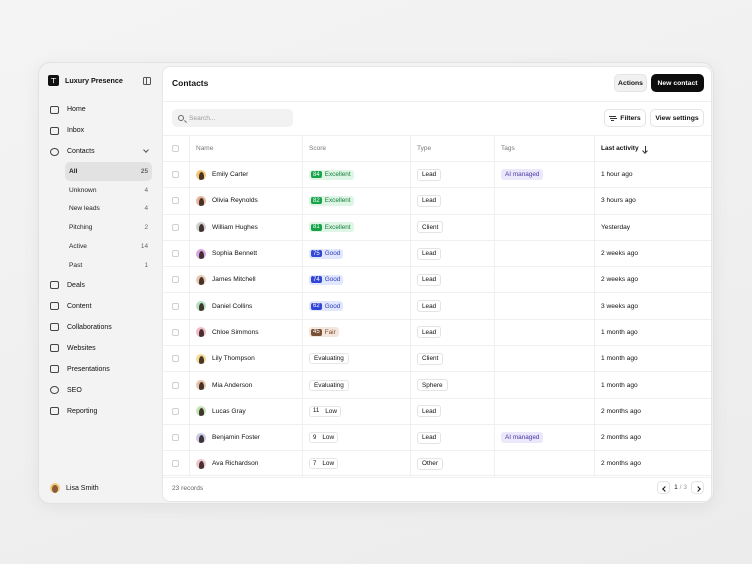  What do you see at coordinates (437, 280) in the screenshot?
I see `table-row: James Mitchell 74 Good Lead 2 weeks ago` at bounding box center [437, 280].